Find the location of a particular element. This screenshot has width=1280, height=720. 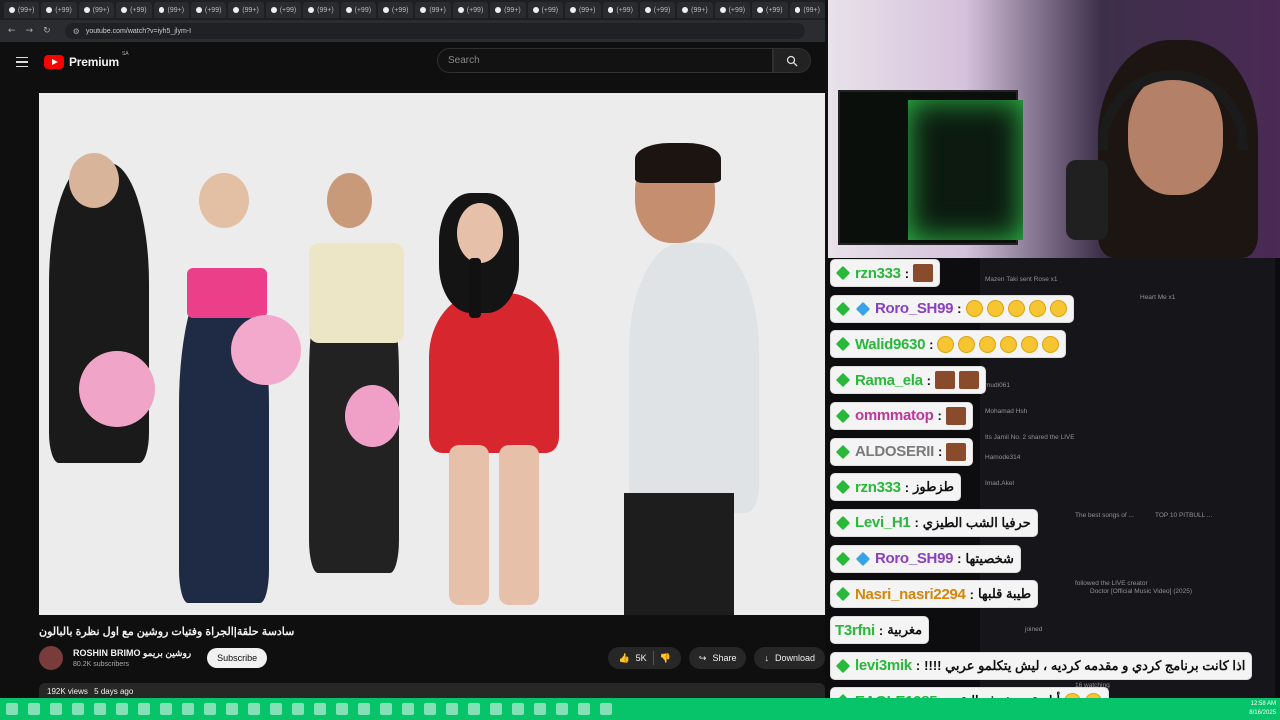

chrome-icon is located at coordinates (122, 709).